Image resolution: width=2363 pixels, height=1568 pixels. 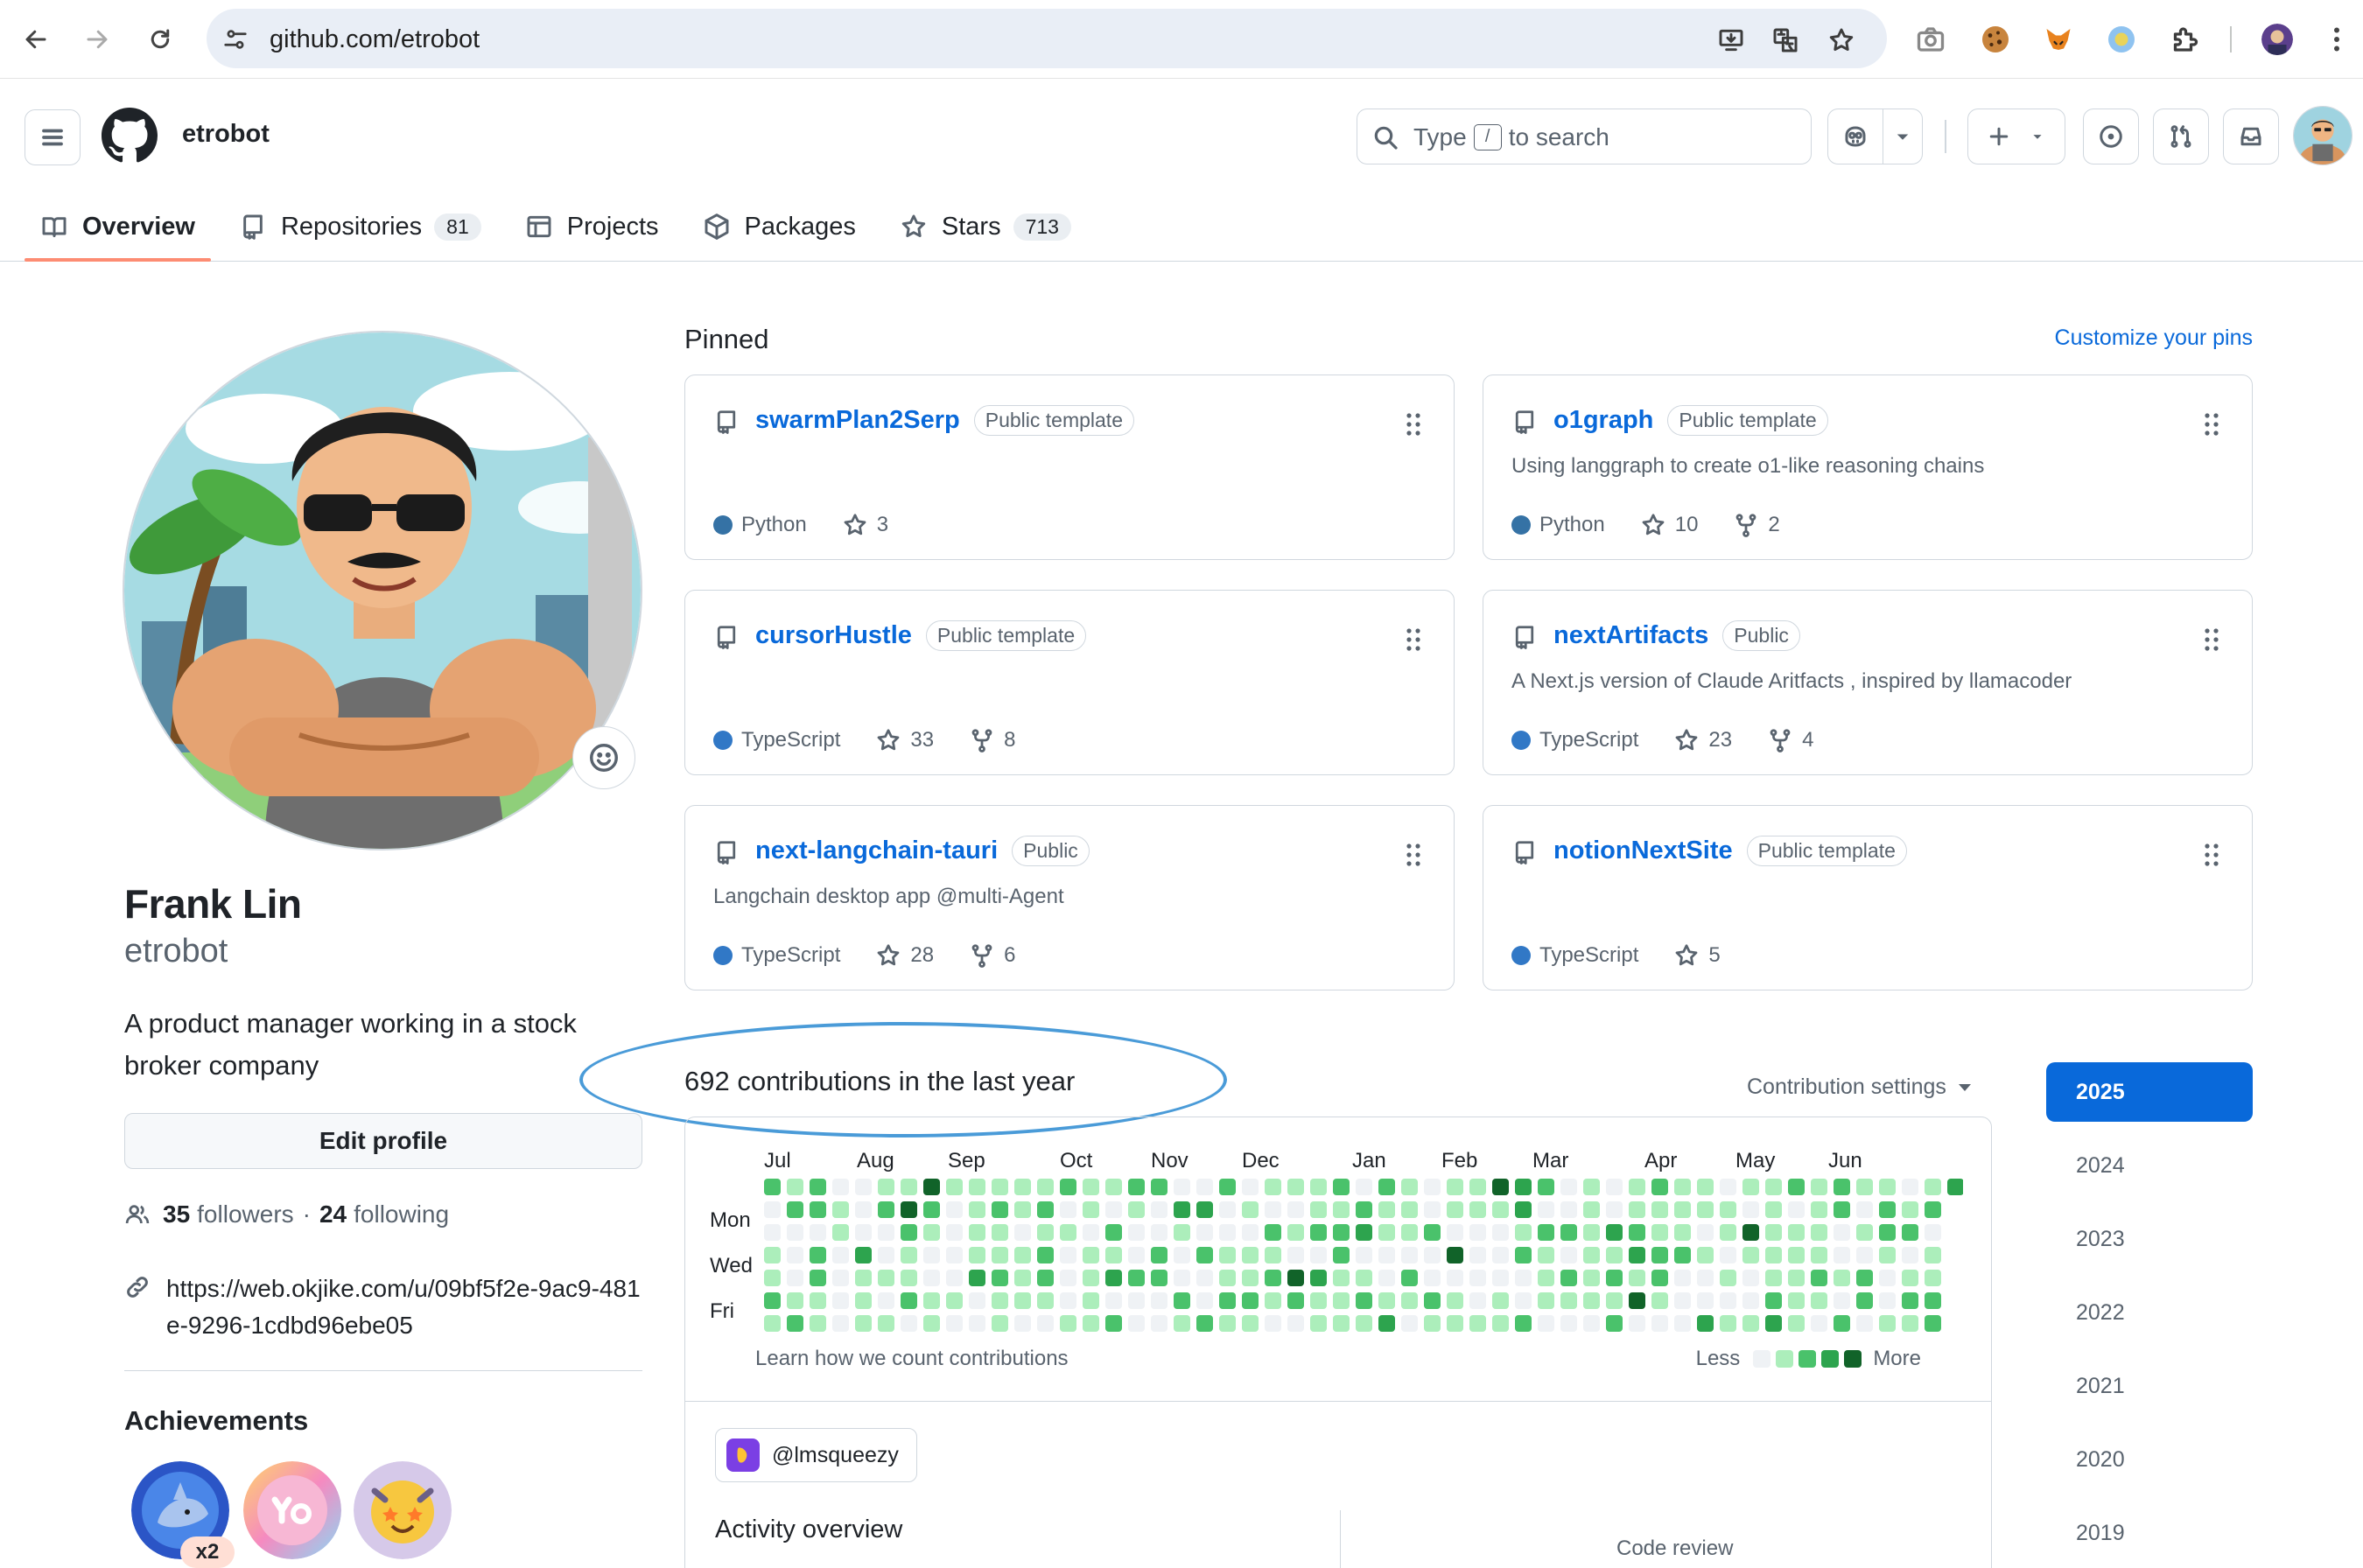 I want to click on globe-extension-icon, so click(x=2121, y=39).